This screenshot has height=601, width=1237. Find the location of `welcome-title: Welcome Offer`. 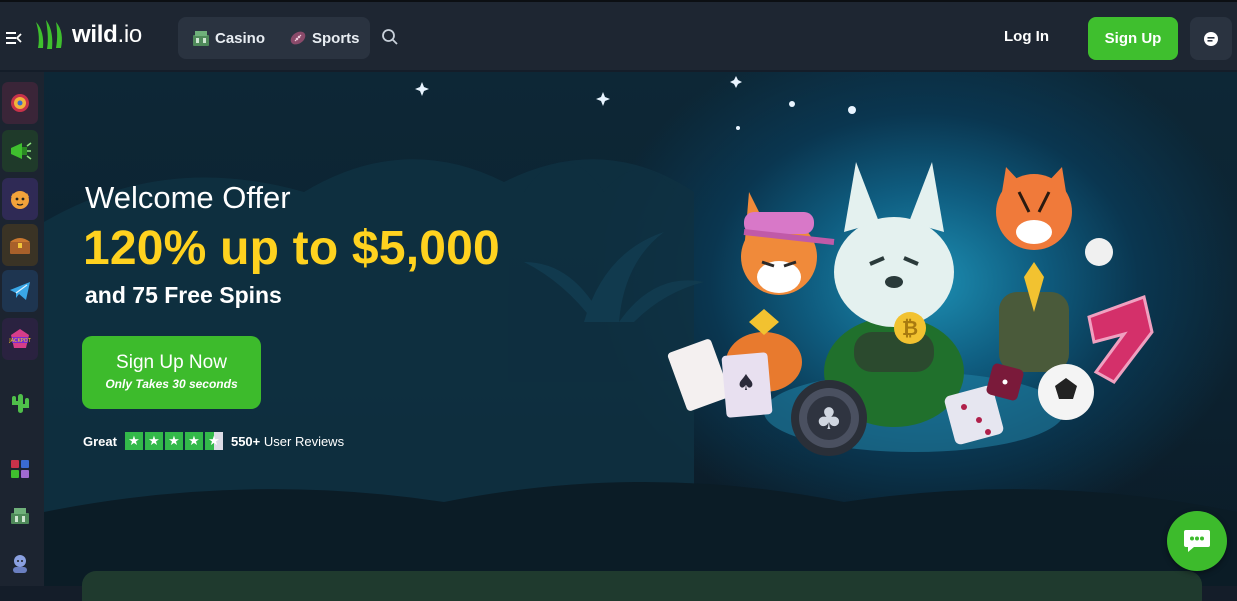

welcome-title: Welcome Offer is located at coordinates (188, 197).